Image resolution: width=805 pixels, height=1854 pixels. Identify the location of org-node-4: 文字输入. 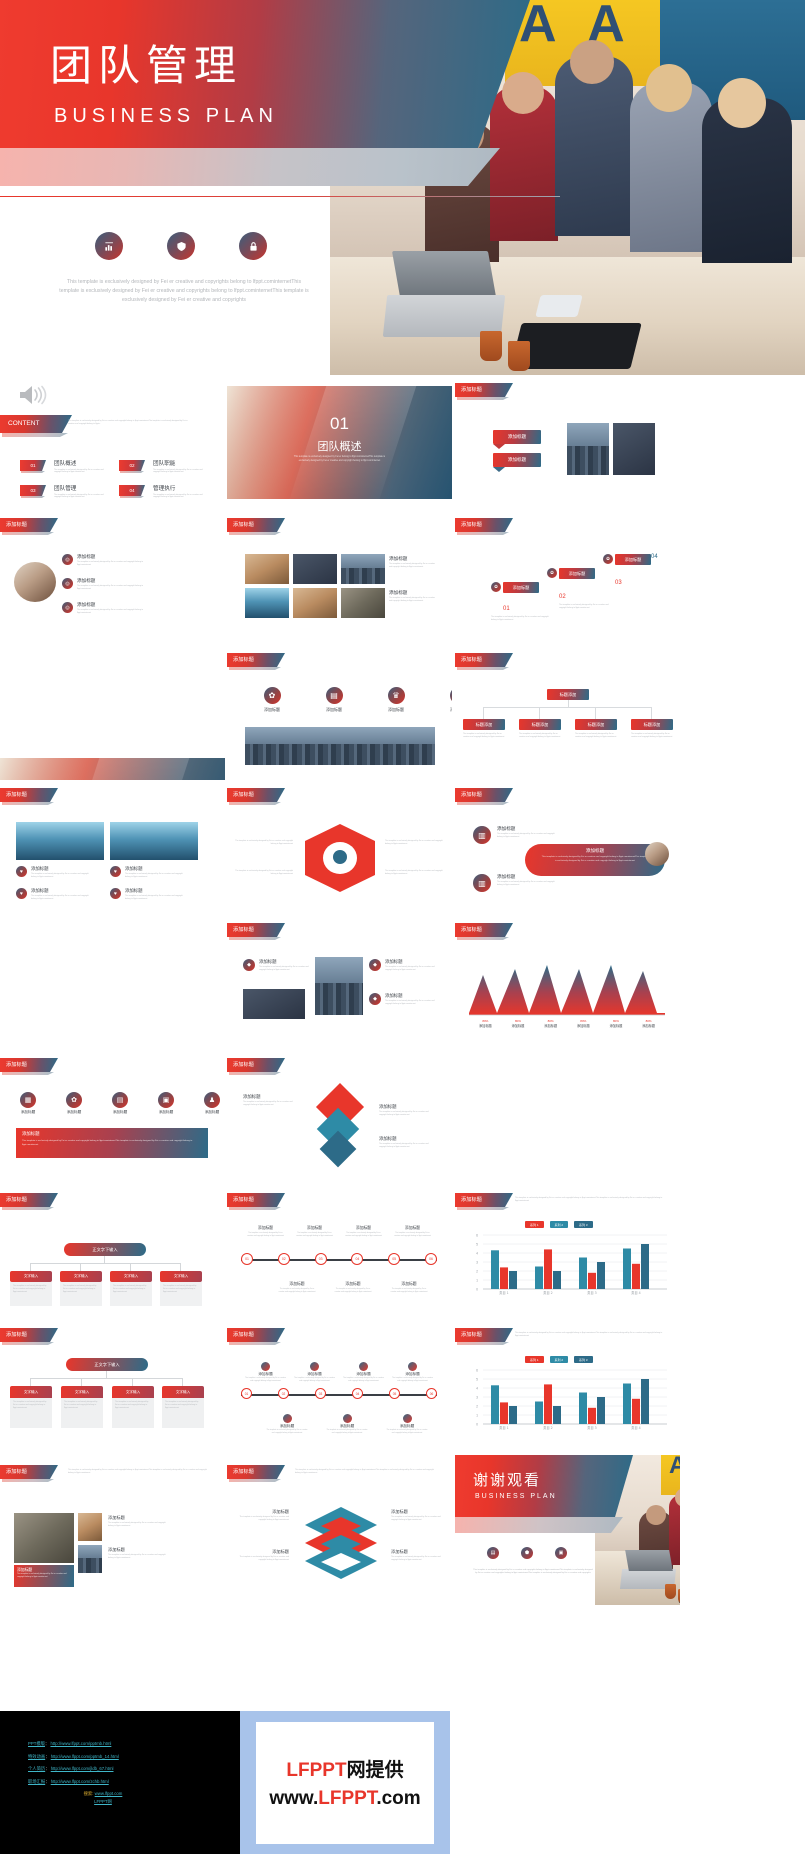
(181, 1276).